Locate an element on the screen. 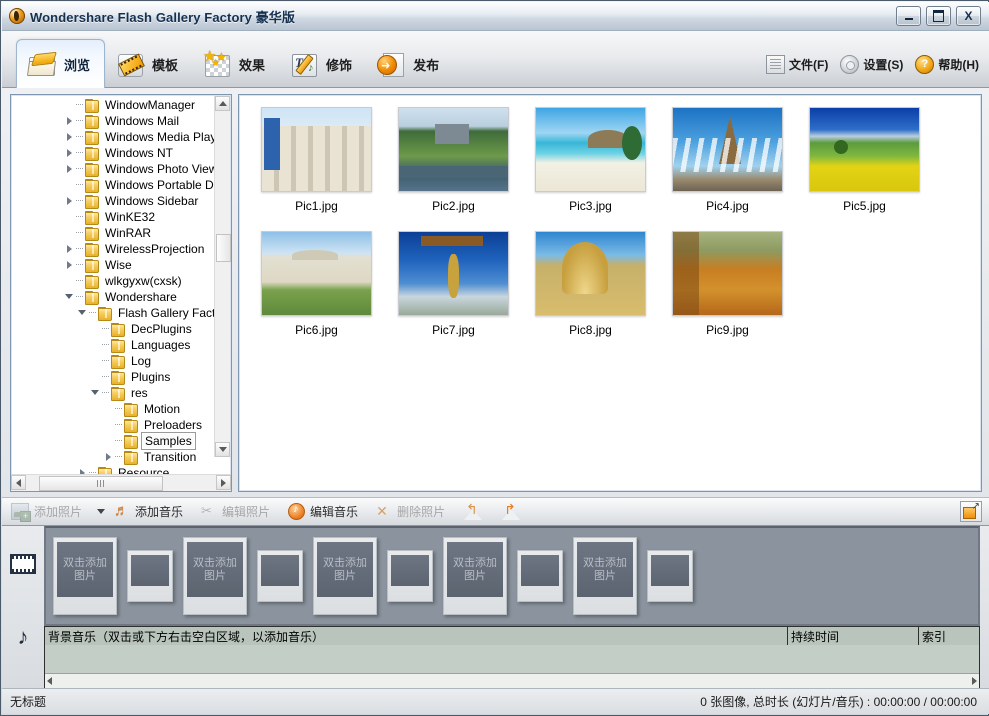 This screenshot has width=989, height=716. tree-item: Windows Media Player is located at coordinates (113, 137).